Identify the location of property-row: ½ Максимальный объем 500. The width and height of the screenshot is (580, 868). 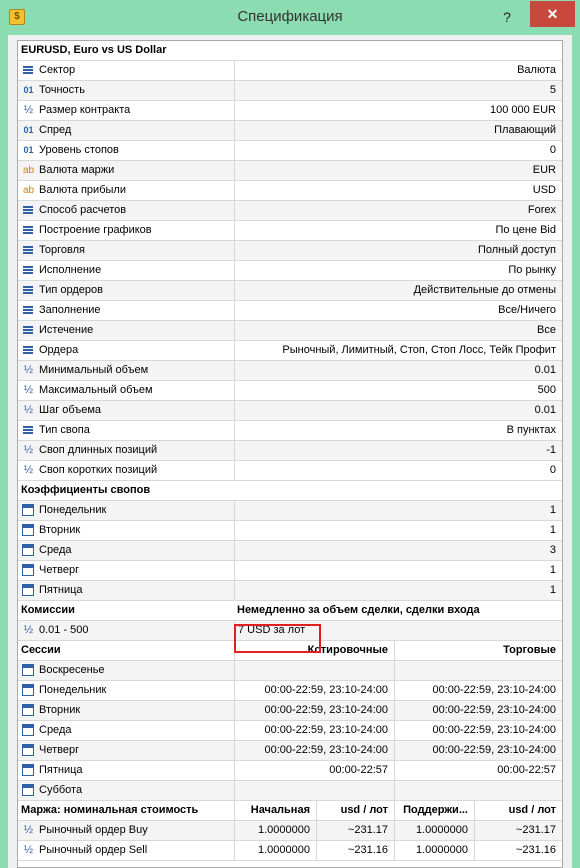
(290, 391).